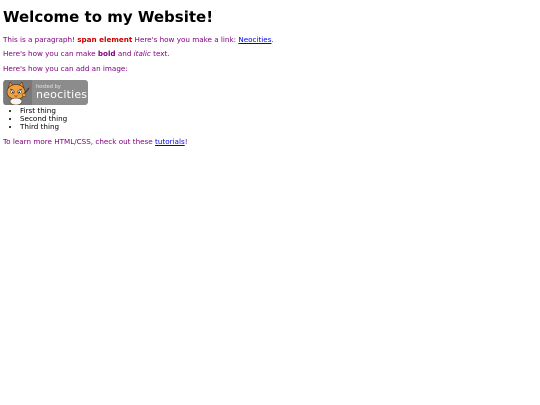  Describe the element at coordinates (186, 141) in the screenshot. I see `tutorials-end: !` at that location.